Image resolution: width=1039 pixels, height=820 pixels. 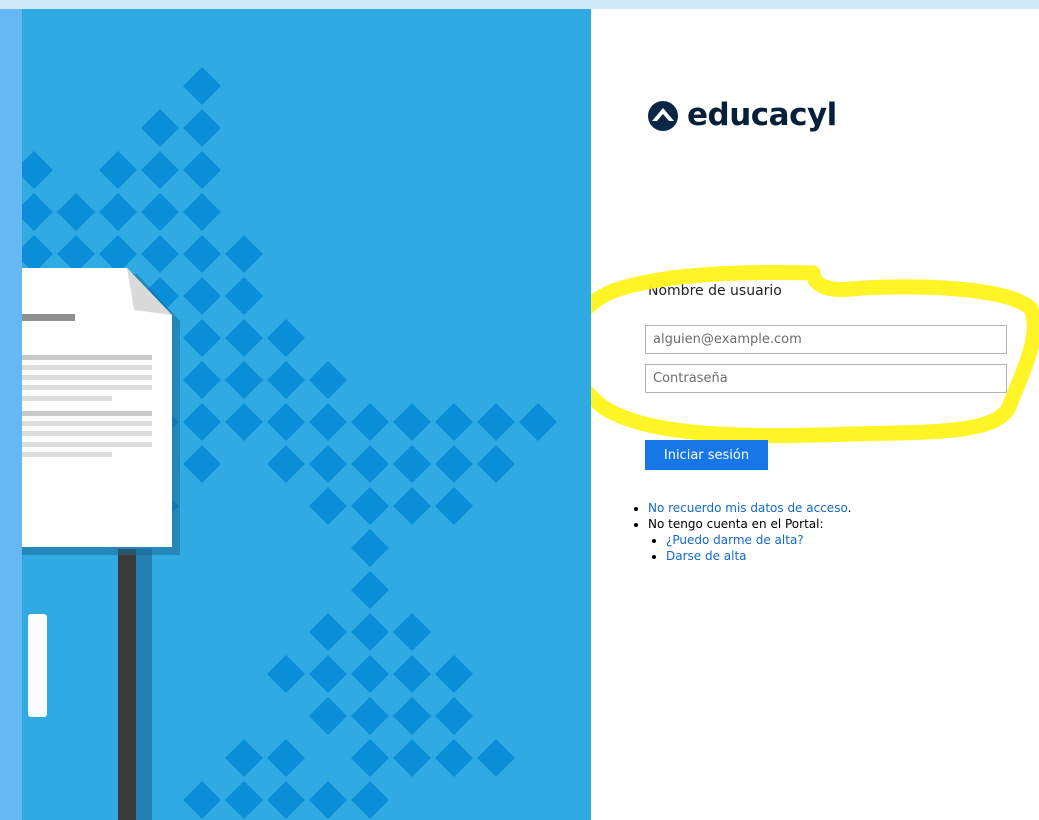 What do you see at coordinates (663, 115) in the screenshot?
I see `logo-icon` at bounding box center [663, 115].